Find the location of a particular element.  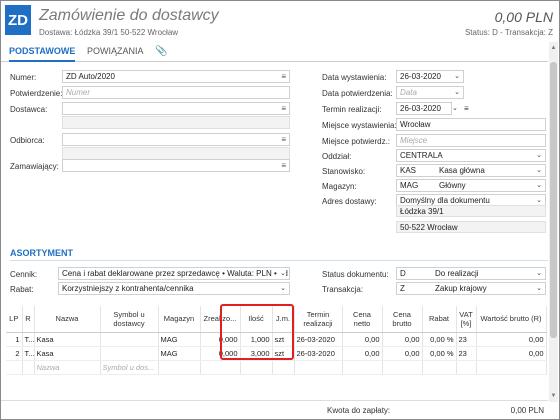

col-header-symbol: Symbol u dostawcy is located at coordinates (129, 319).